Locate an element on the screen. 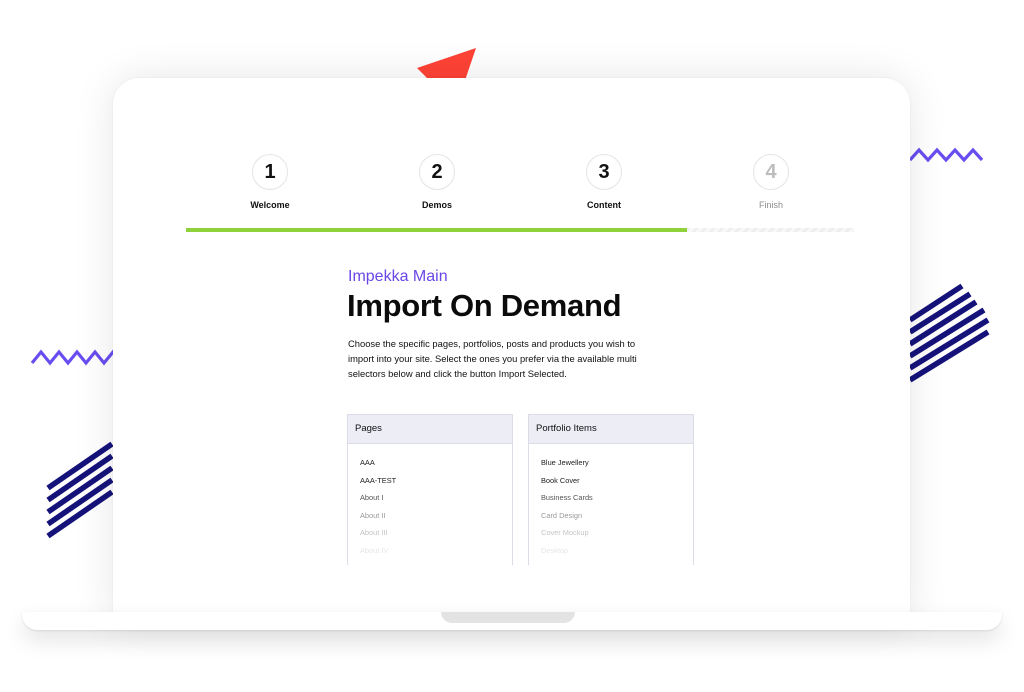 Image resolution: width=1024 pixels, height=692 pixels. step-finish: 4 Finish is located at coordinates (771, 182).